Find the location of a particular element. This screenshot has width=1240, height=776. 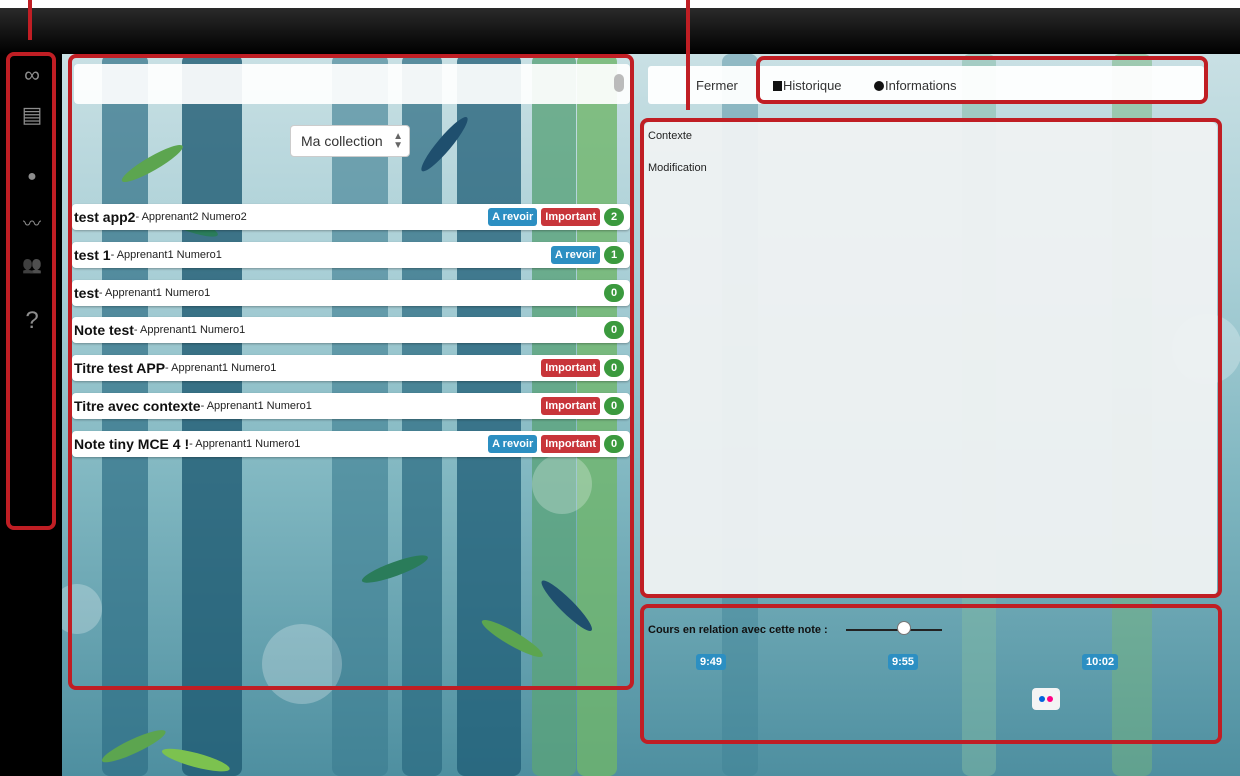

tab-fermer: Fermer is located at coordinates (717, 85).